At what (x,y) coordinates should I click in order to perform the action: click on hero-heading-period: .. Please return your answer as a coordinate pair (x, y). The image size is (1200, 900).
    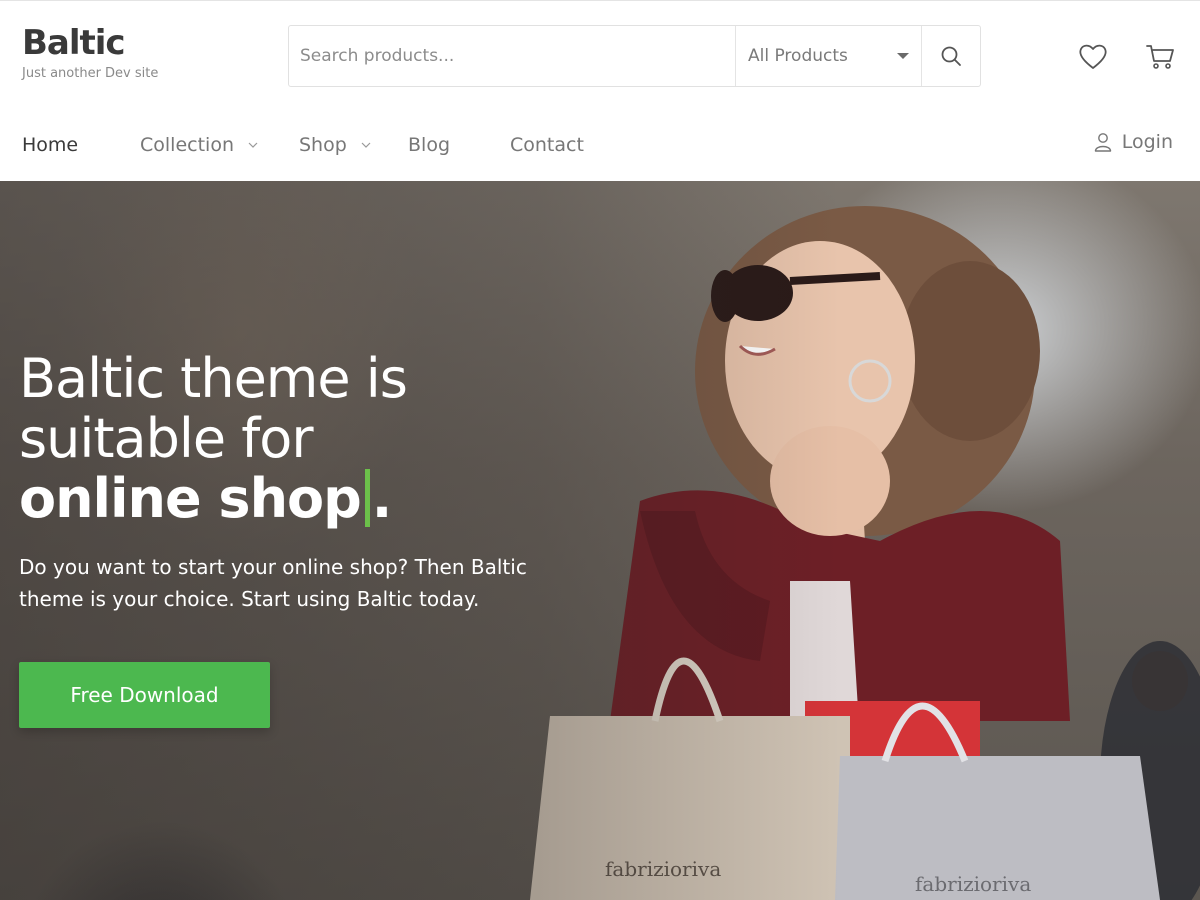
    Looking at the image, I should click on (381, 498).